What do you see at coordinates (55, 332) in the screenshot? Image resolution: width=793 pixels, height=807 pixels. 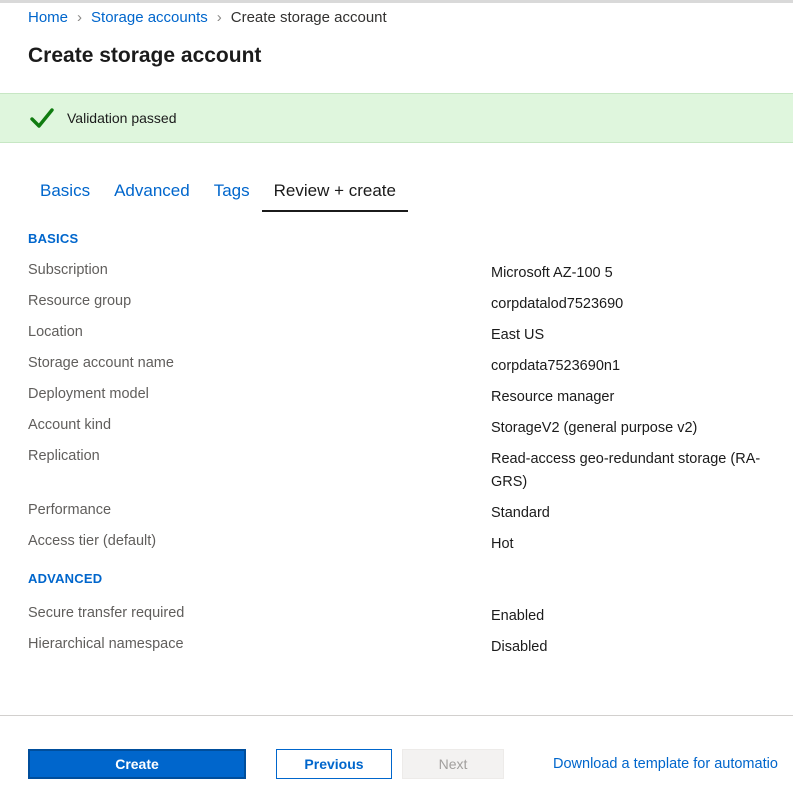 I see `row-label: Location` at bounding box center [55, 332].